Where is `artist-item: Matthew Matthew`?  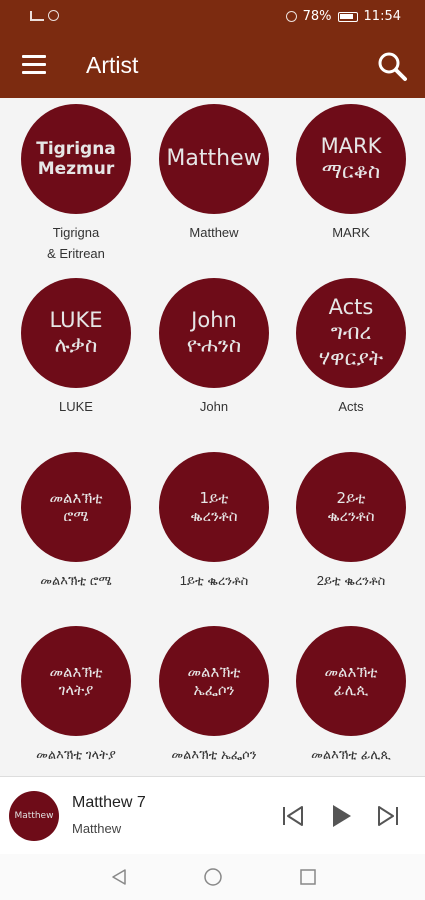 artist-item: Matthew Matthew is located at coordinates (214, 174).